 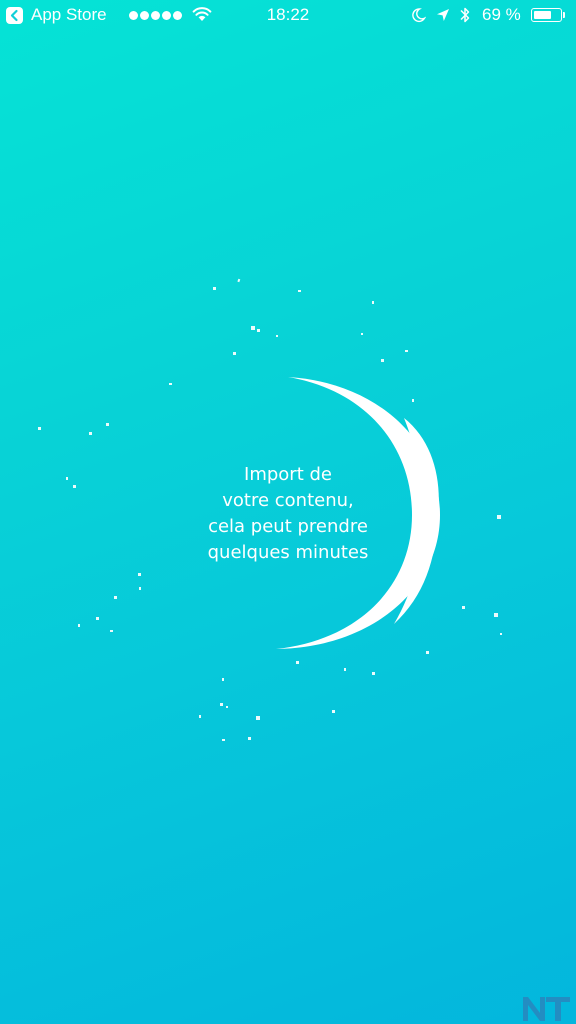 I want to click on loading-message-line: votre contenu,, so click(x=288, y=500).